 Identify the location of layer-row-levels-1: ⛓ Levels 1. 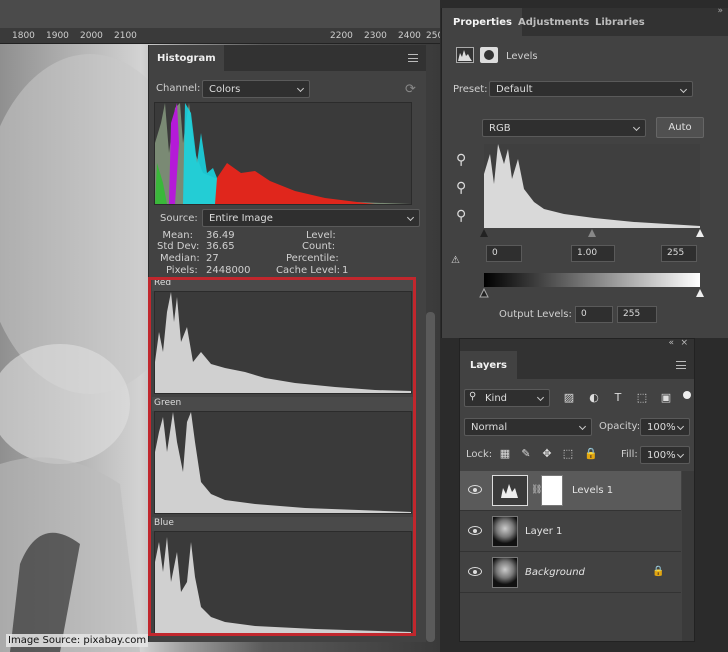
(570, 491).